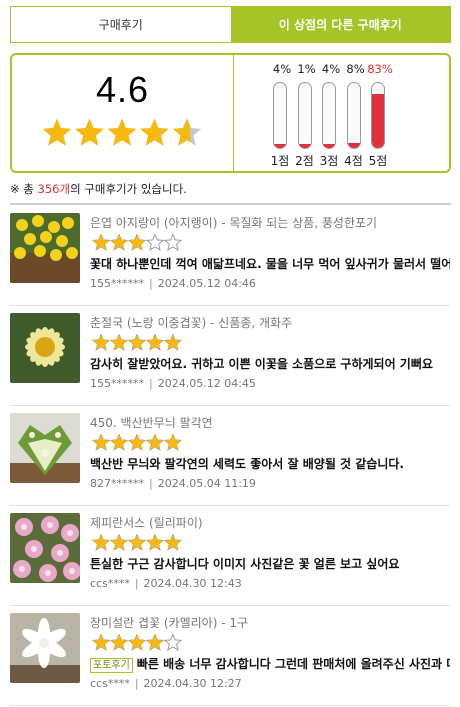 The width and height of the screenshot is (460, 707). What do you see at coordinates (128, 189) in the screenshot?
I see `count-suffix: 의 구매후기가 있습니다.` at bounding box center [128, 189].